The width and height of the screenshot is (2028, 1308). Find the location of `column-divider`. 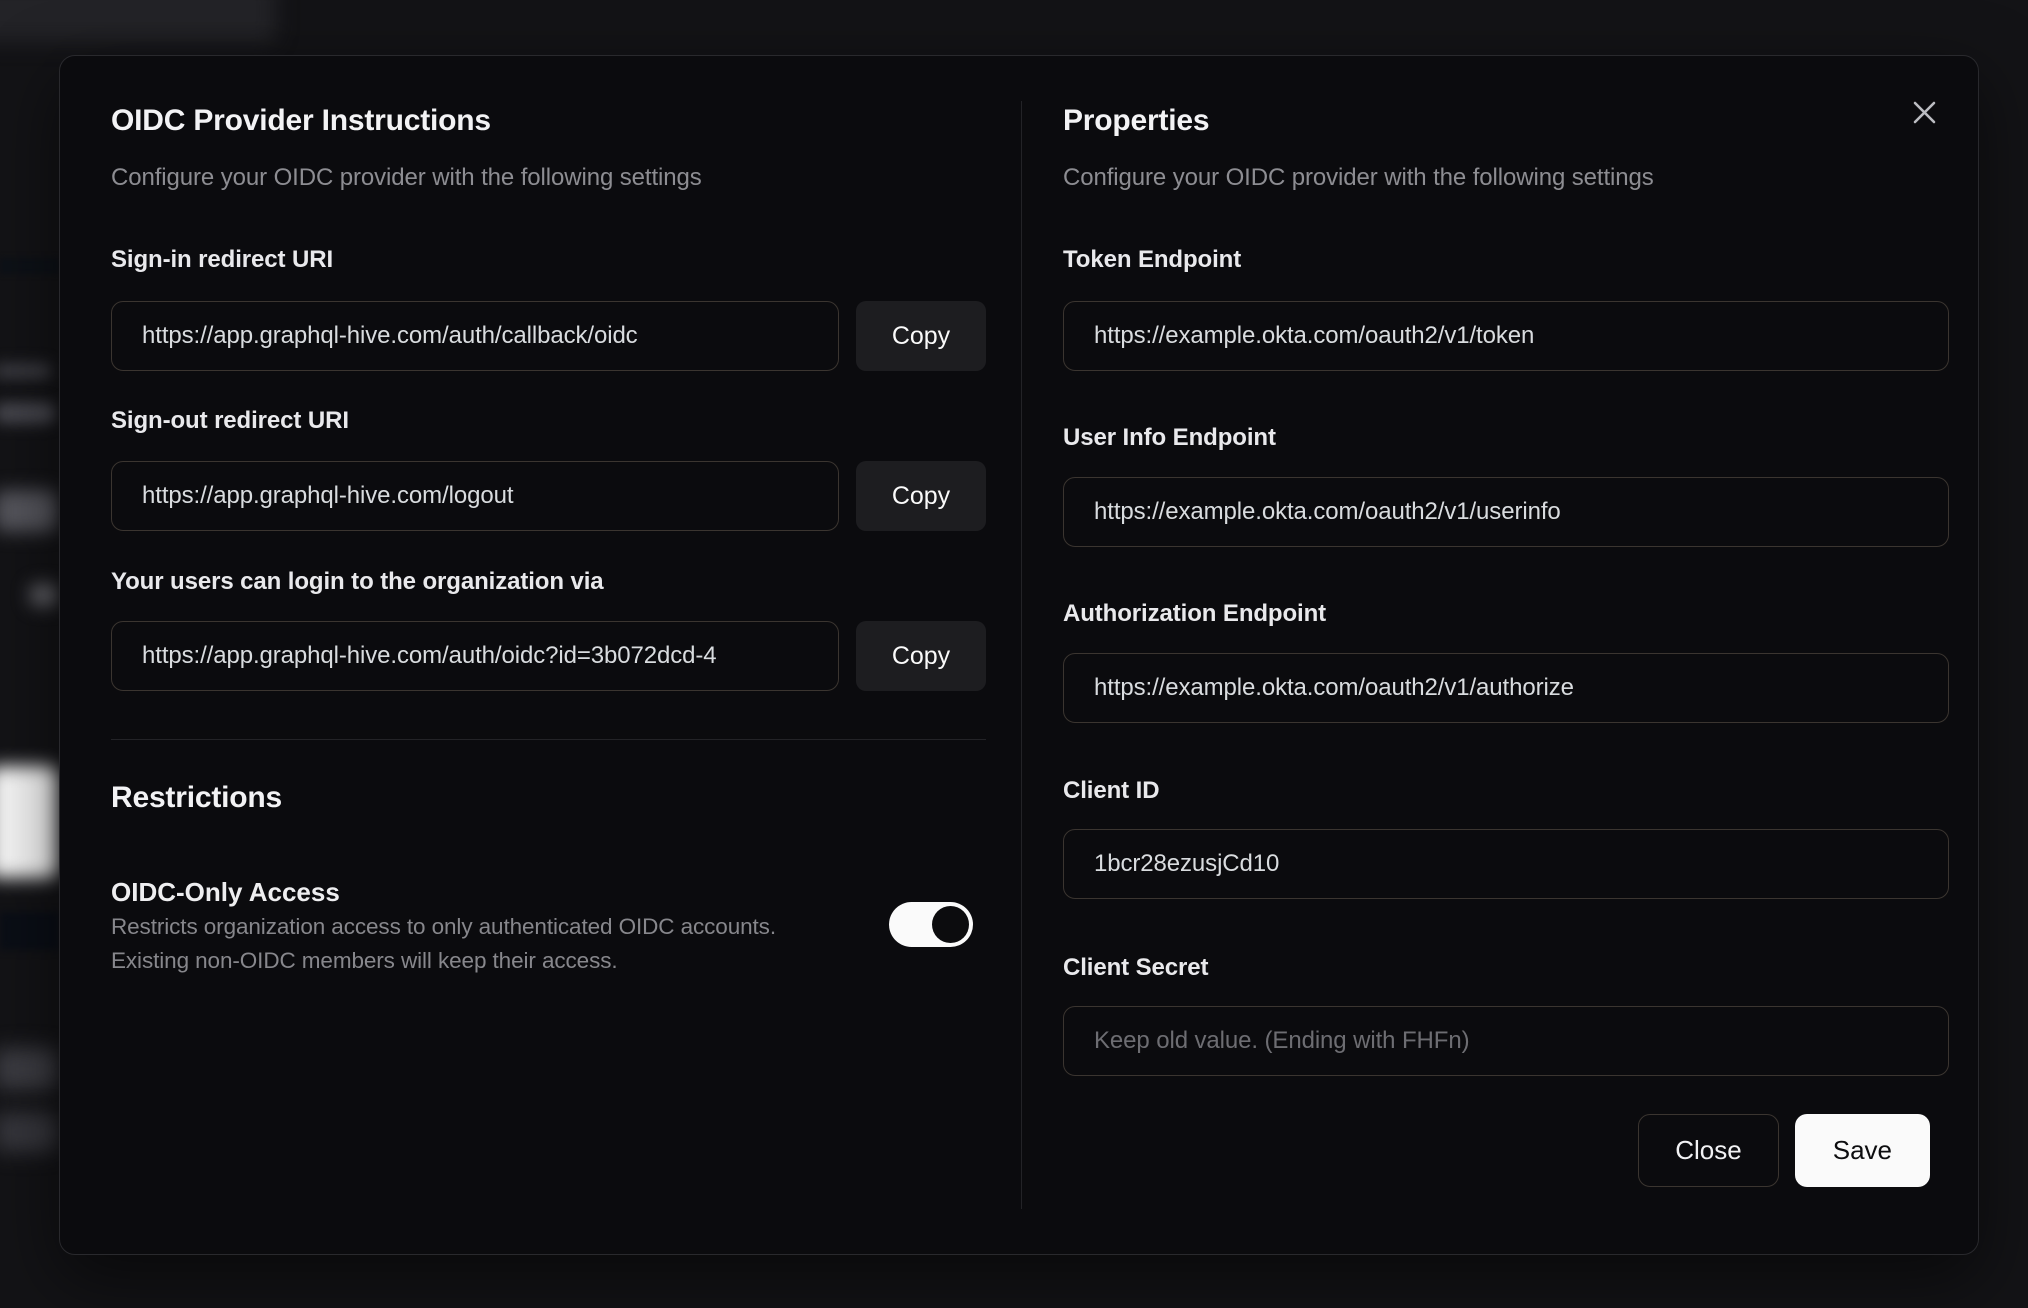

column-divider is located at coordinates (1021, 655).